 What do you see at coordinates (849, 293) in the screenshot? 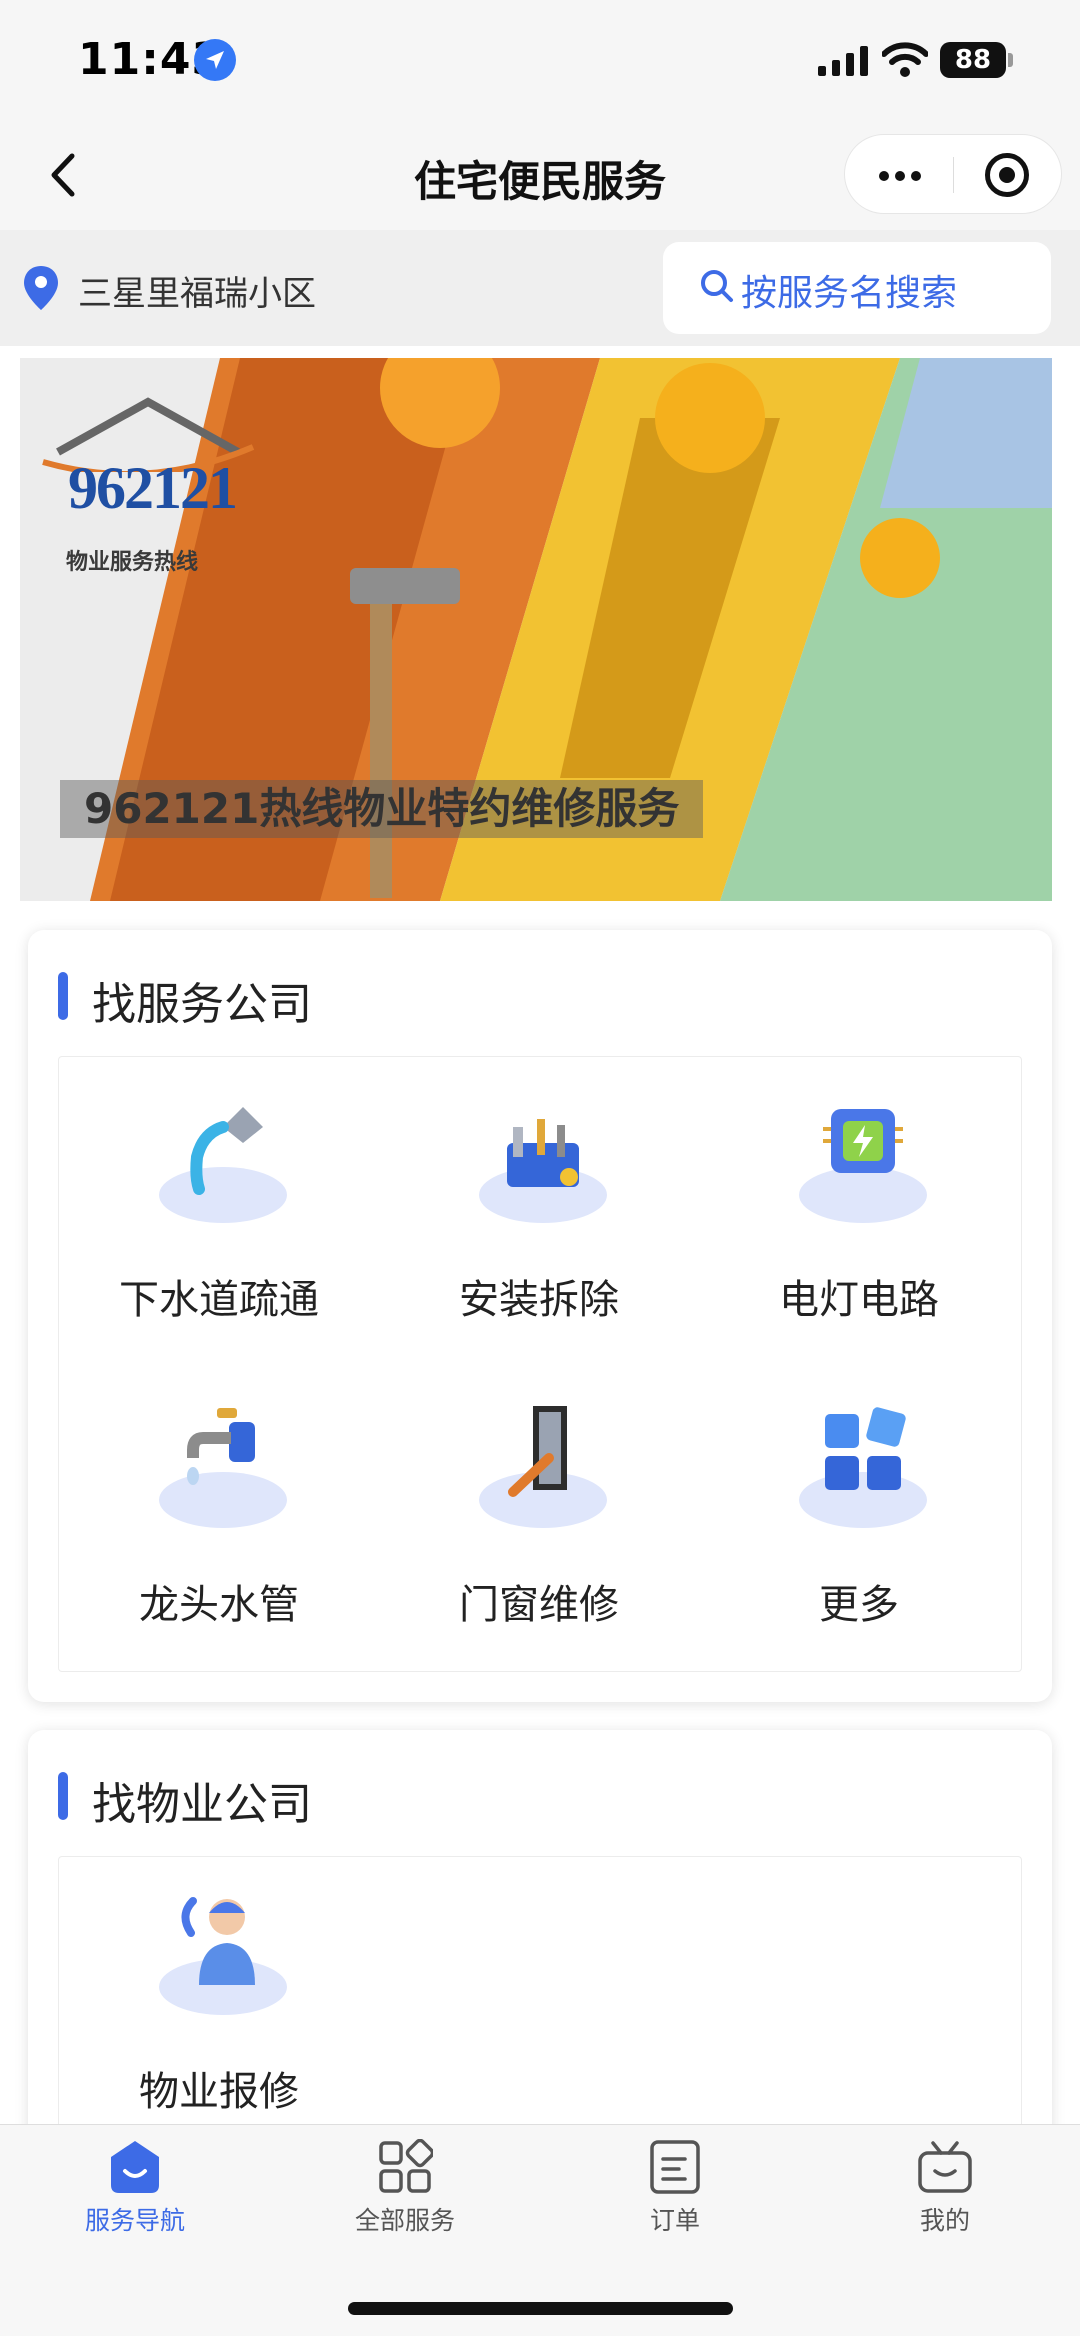
I see `search-placeholder: 按服务名搜索` at bounding box center [849, 293].